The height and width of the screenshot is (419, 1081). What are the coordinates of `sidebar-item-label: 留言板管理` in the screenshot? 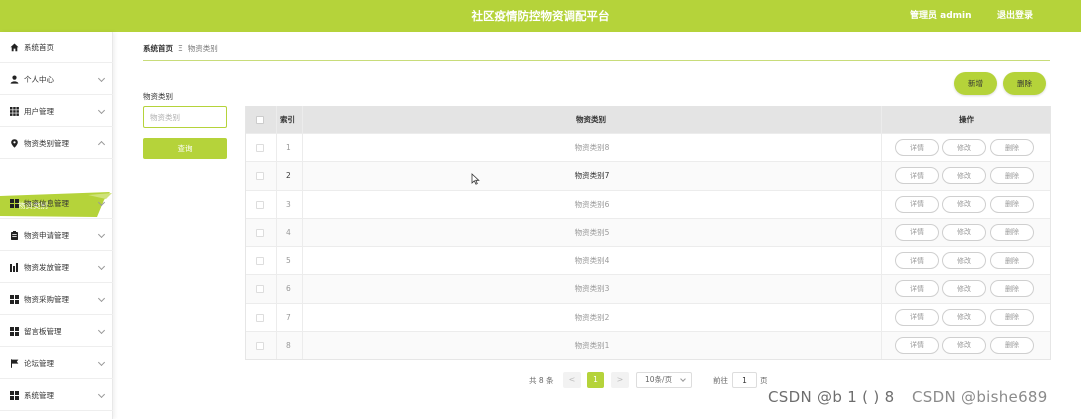 It's located at (43, 331).